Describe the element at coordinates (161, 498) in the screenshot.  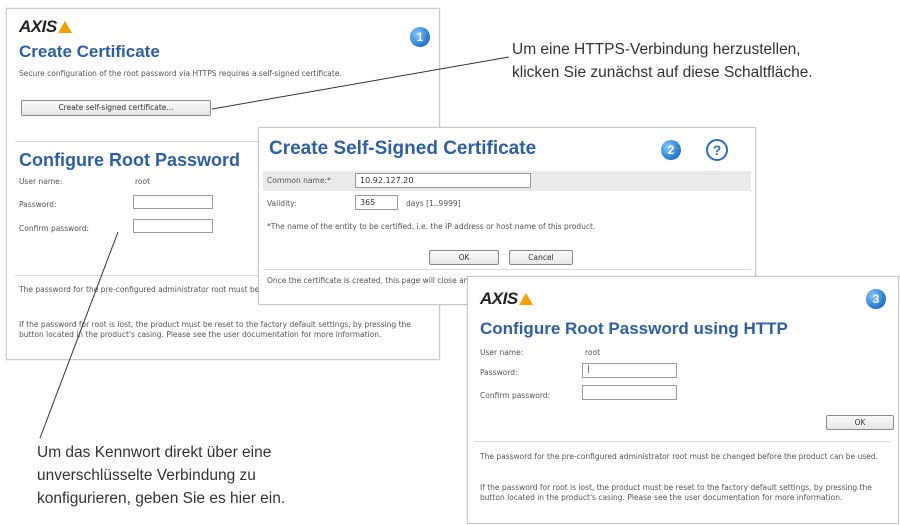
I see `caption-line: konfigurieren, geben Sie es hier ein.` at that location.